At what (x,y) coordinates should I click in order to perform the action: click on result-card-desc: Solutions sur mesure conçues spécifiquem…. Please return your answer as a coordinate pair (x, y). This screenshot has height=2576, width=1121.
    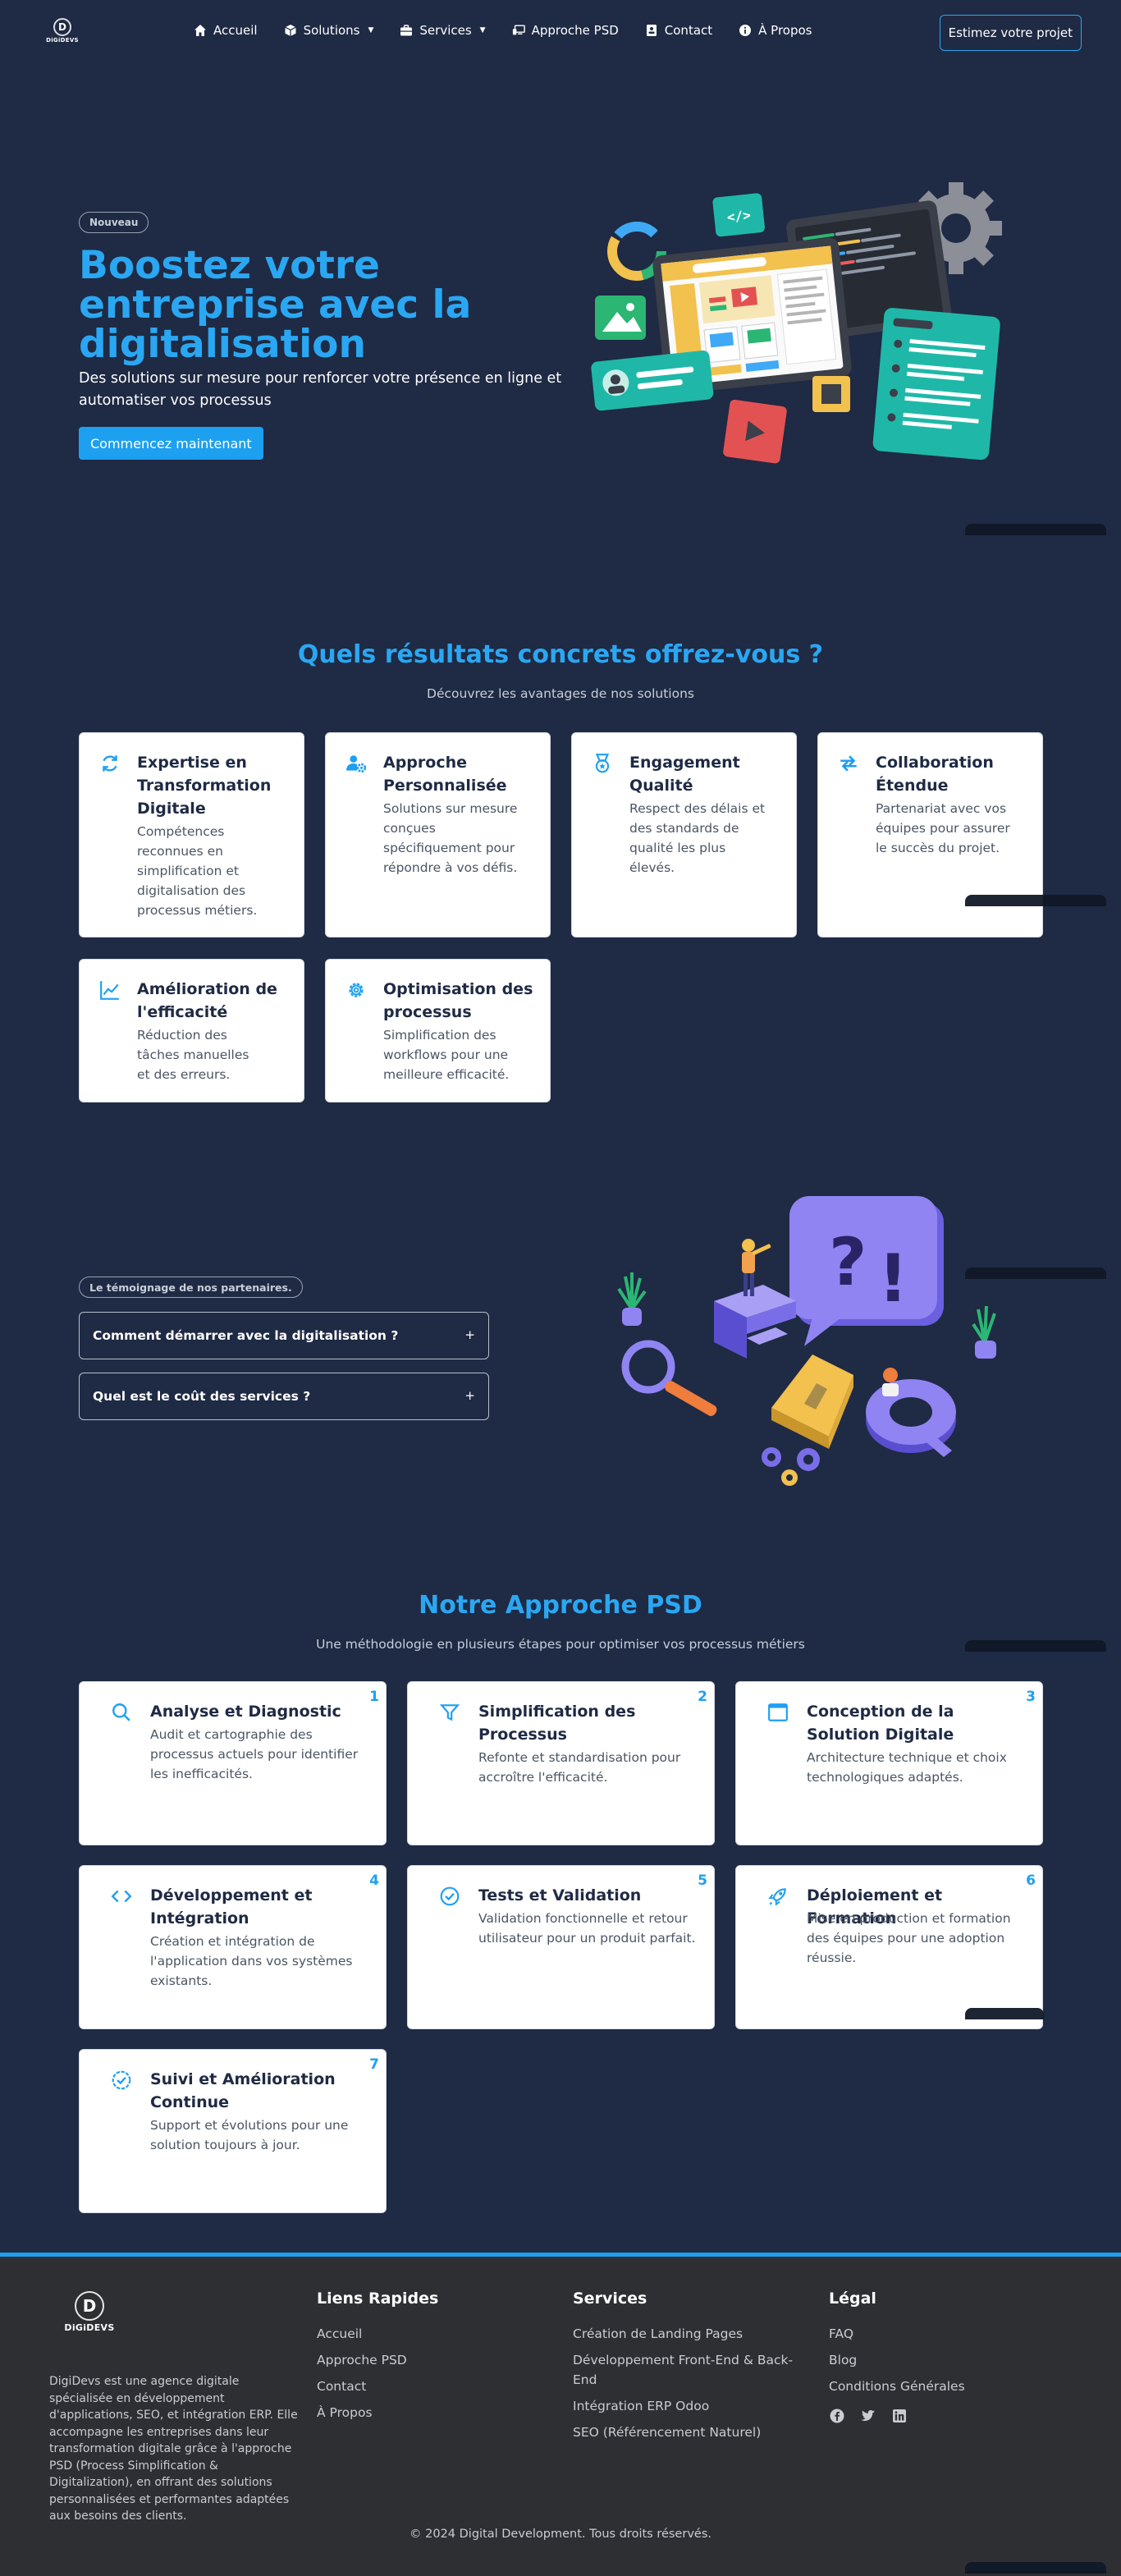
    Looking at the image, I should click on (450, 838).